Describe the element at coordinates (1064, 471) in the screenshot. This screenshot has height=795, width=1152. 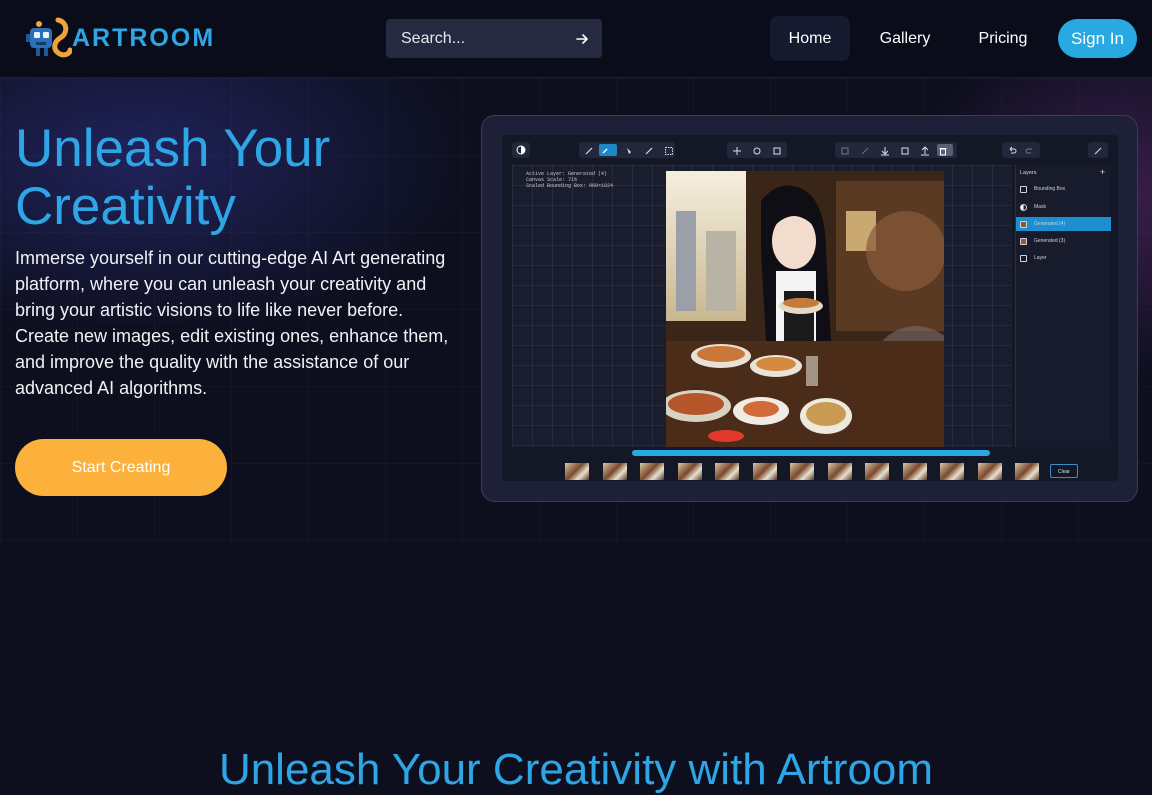
I see `clear-button: Clear` at that location.